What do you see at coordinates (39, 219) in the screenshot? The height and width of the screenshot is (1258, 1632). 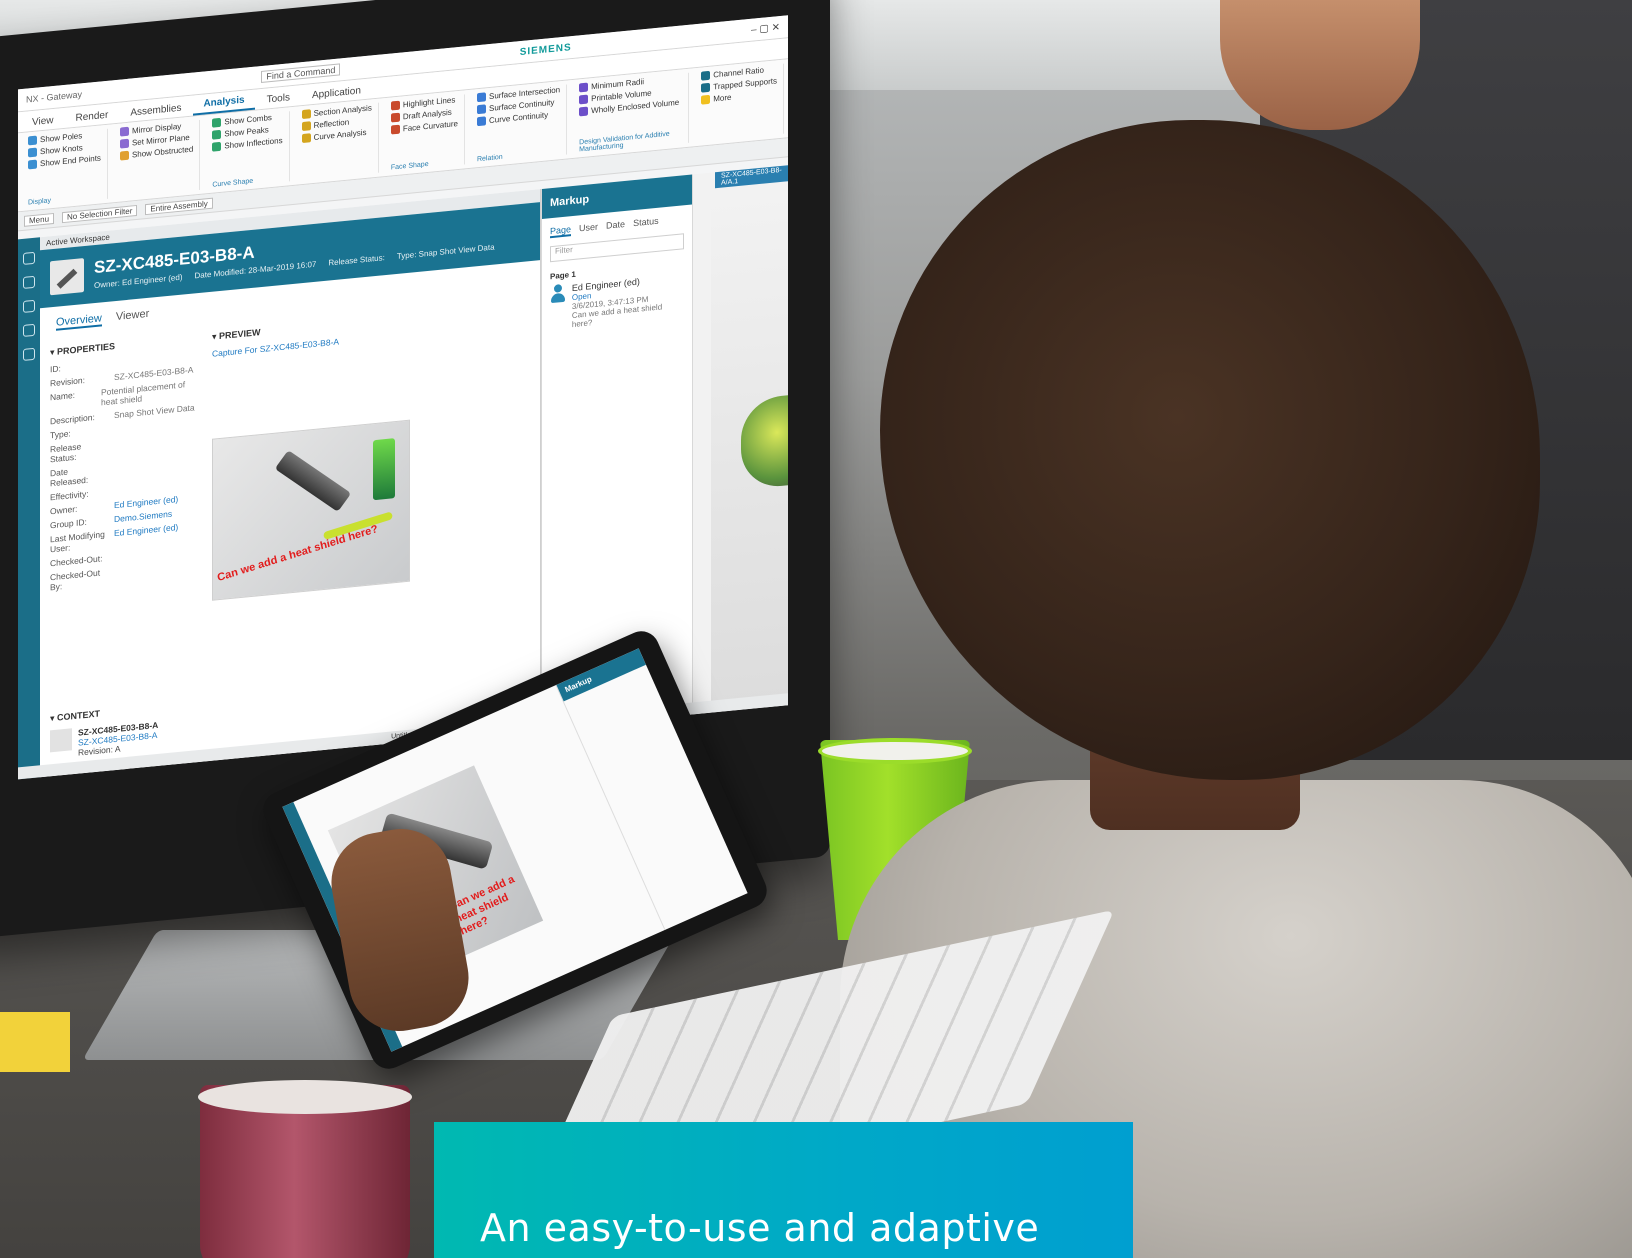 I see `menu-button: Menu` at bounding box center [39, 219].